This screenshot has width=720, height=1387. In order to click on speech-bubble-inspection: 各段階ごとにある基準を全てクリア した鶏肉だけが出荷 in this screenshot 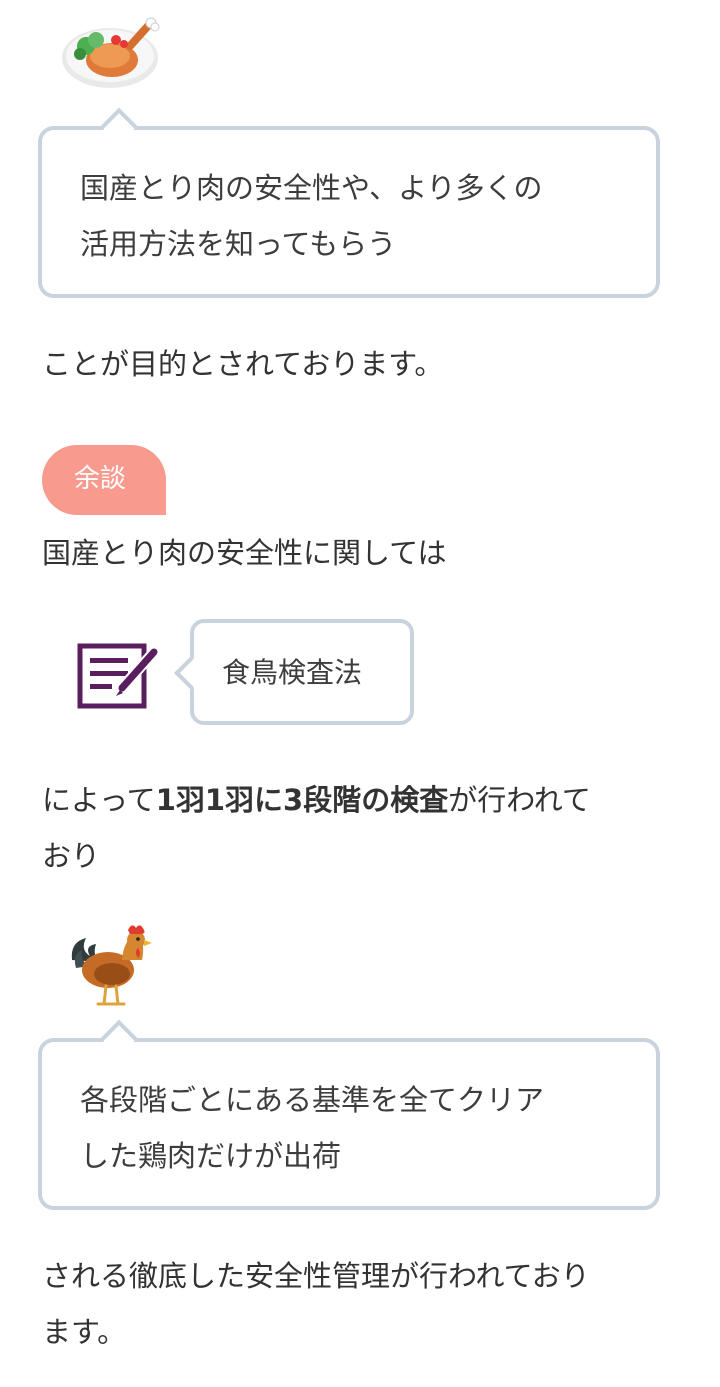, I will do `click(349, 1114)`.